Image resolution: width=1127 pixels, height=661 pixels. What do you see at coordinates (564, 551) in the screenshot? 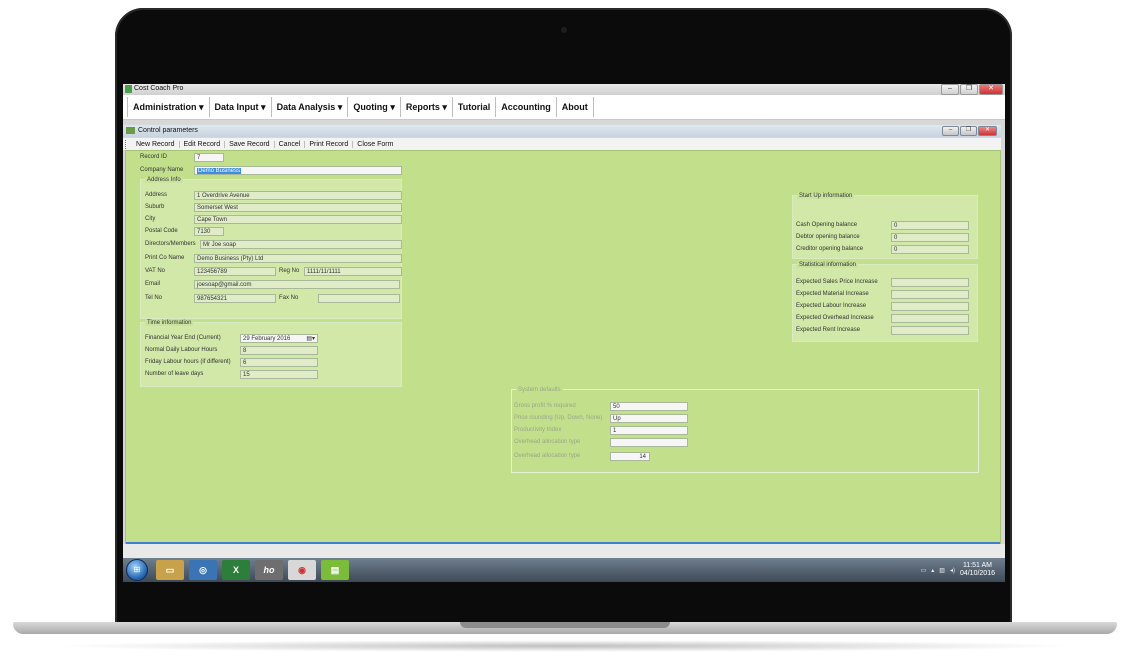
I see `status-strip` at bounding box center [564, 551].